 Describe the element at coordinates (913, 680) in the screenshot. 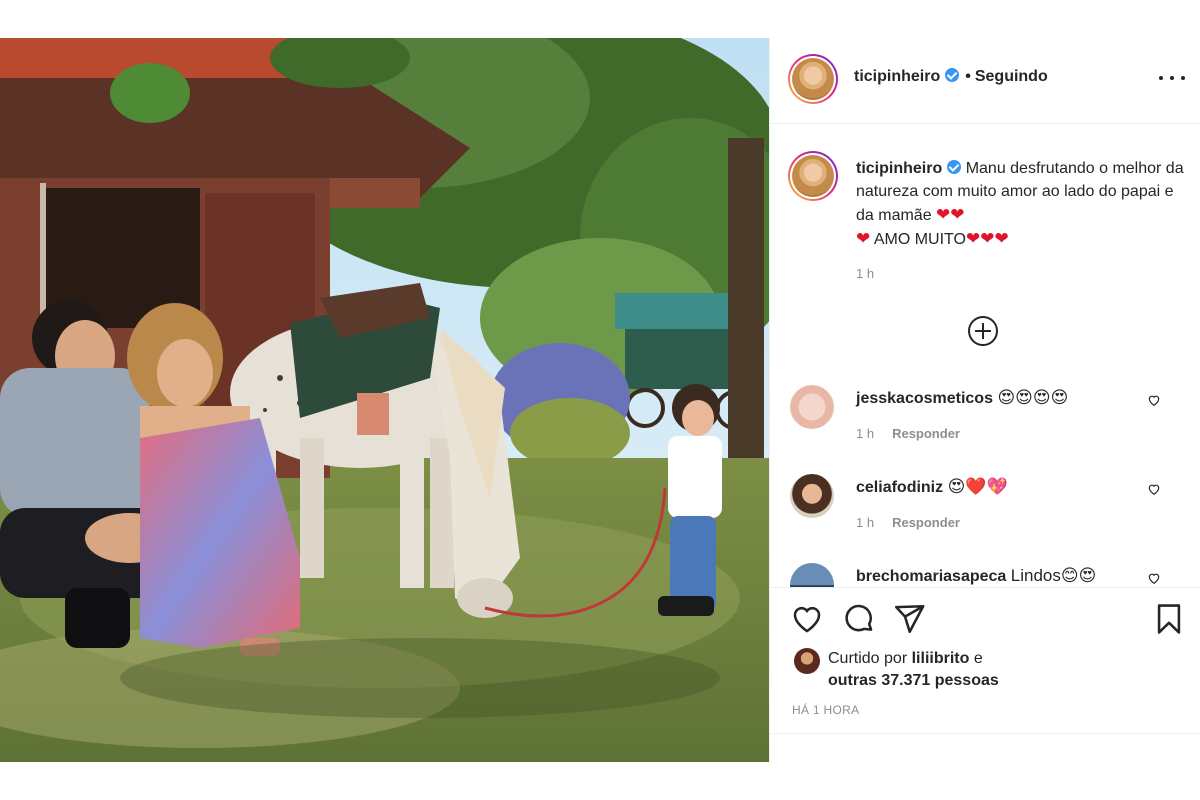

I see `likes-count-link: outras 37.371 pessoas` at that location.